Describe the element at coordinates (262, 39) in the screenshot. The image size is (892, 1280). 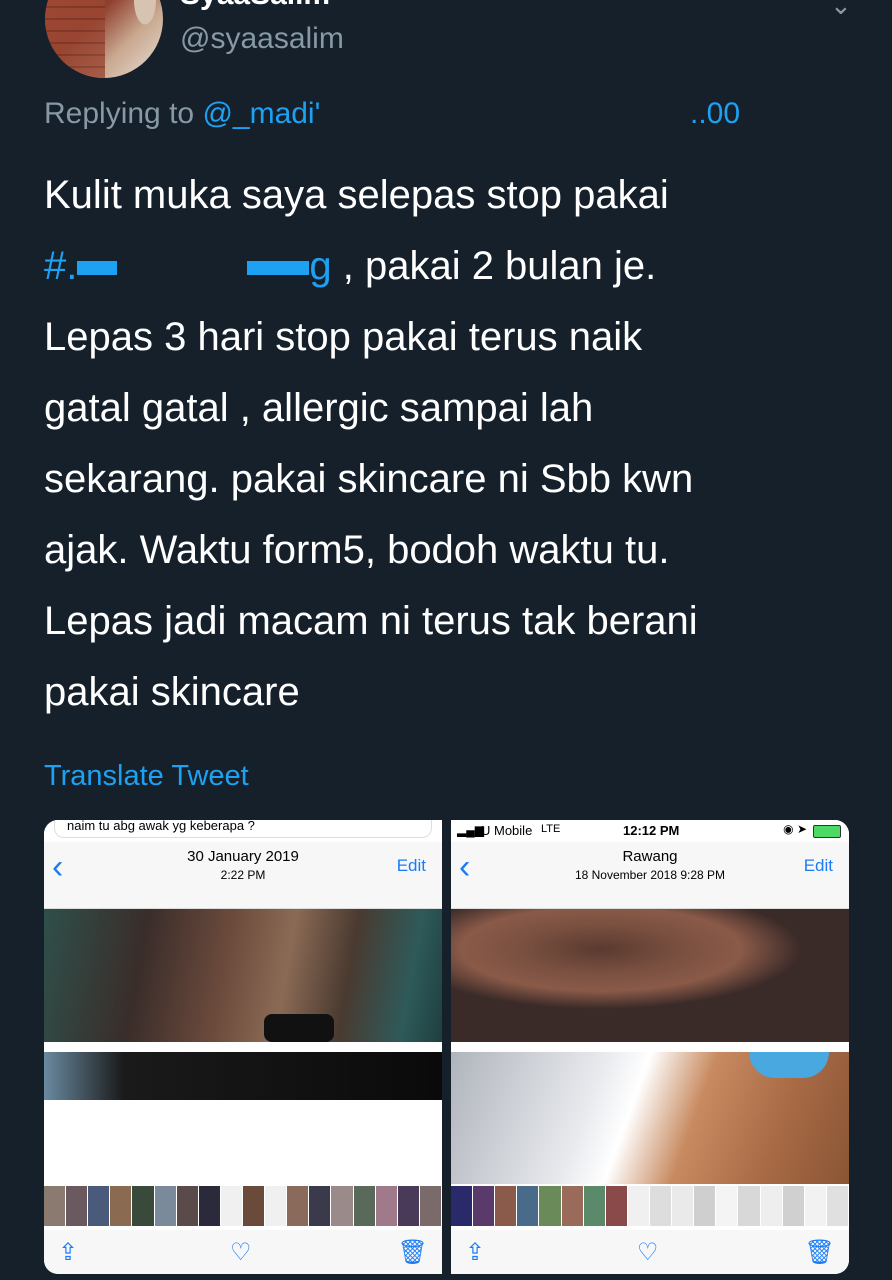
I see `user-handle: @syaasalim` at that location.